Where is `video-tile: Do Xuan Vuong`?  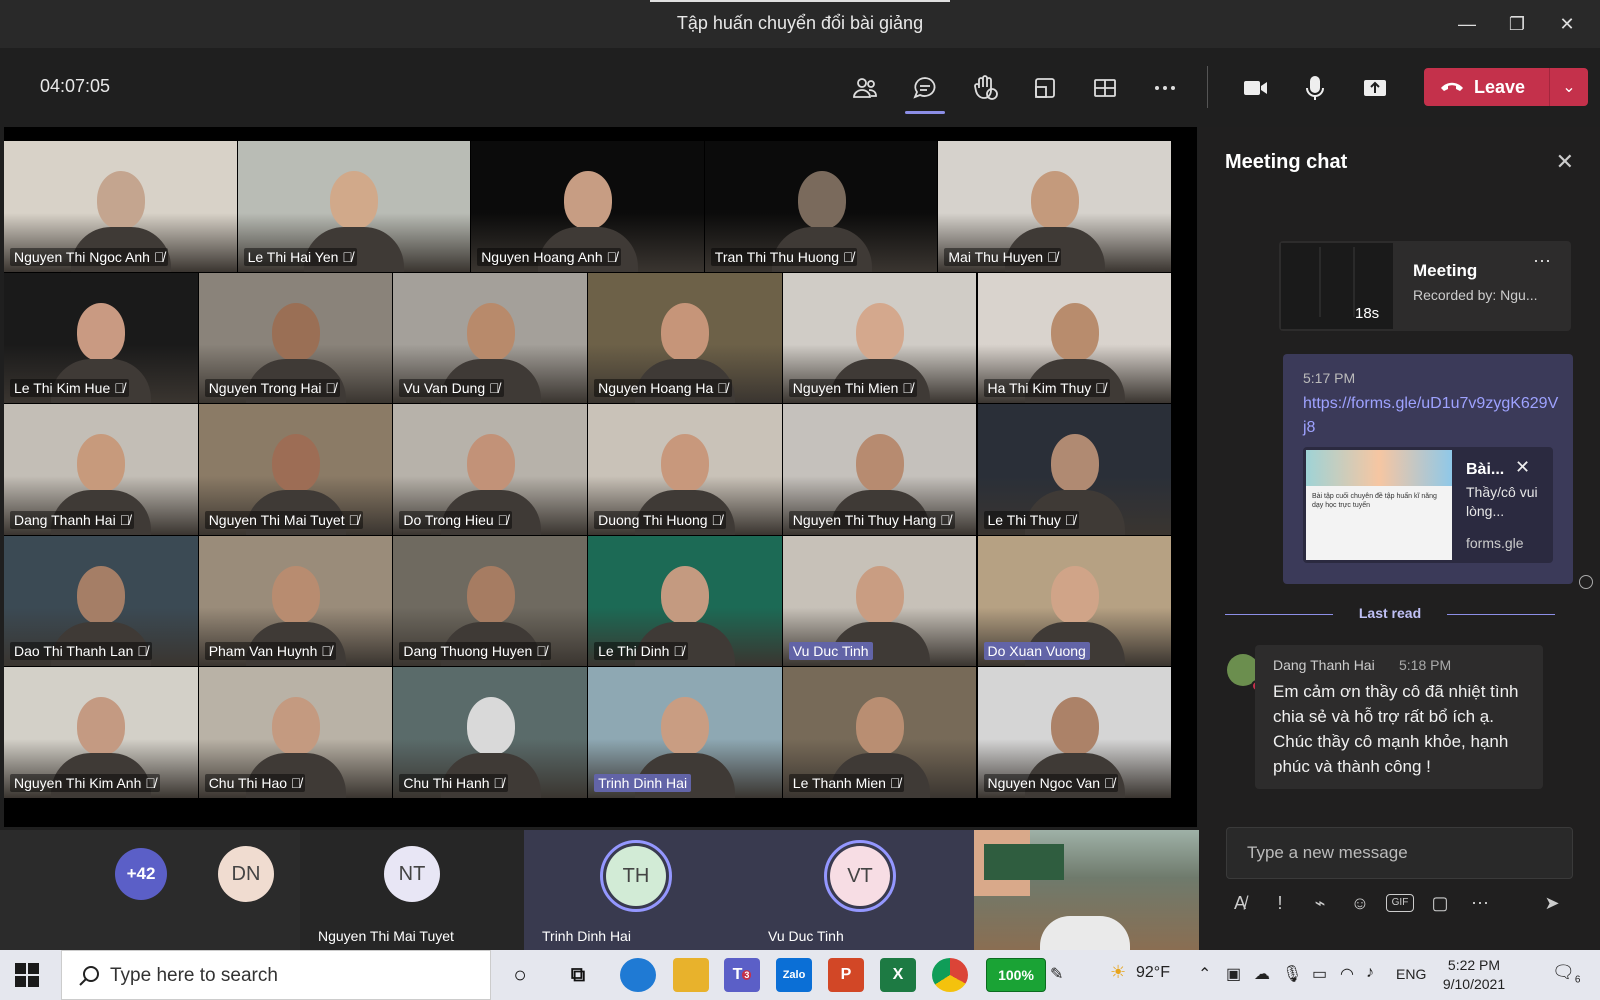
video-tile: Do Xuan Vuong is located at coordinates (1074, 600).